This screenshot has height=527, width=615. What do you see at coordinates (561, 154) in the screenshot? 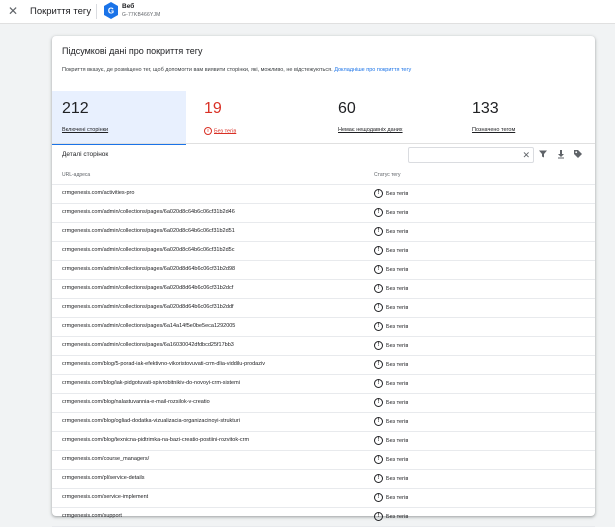
I see `download-icon` at bounding box center [561, 154].